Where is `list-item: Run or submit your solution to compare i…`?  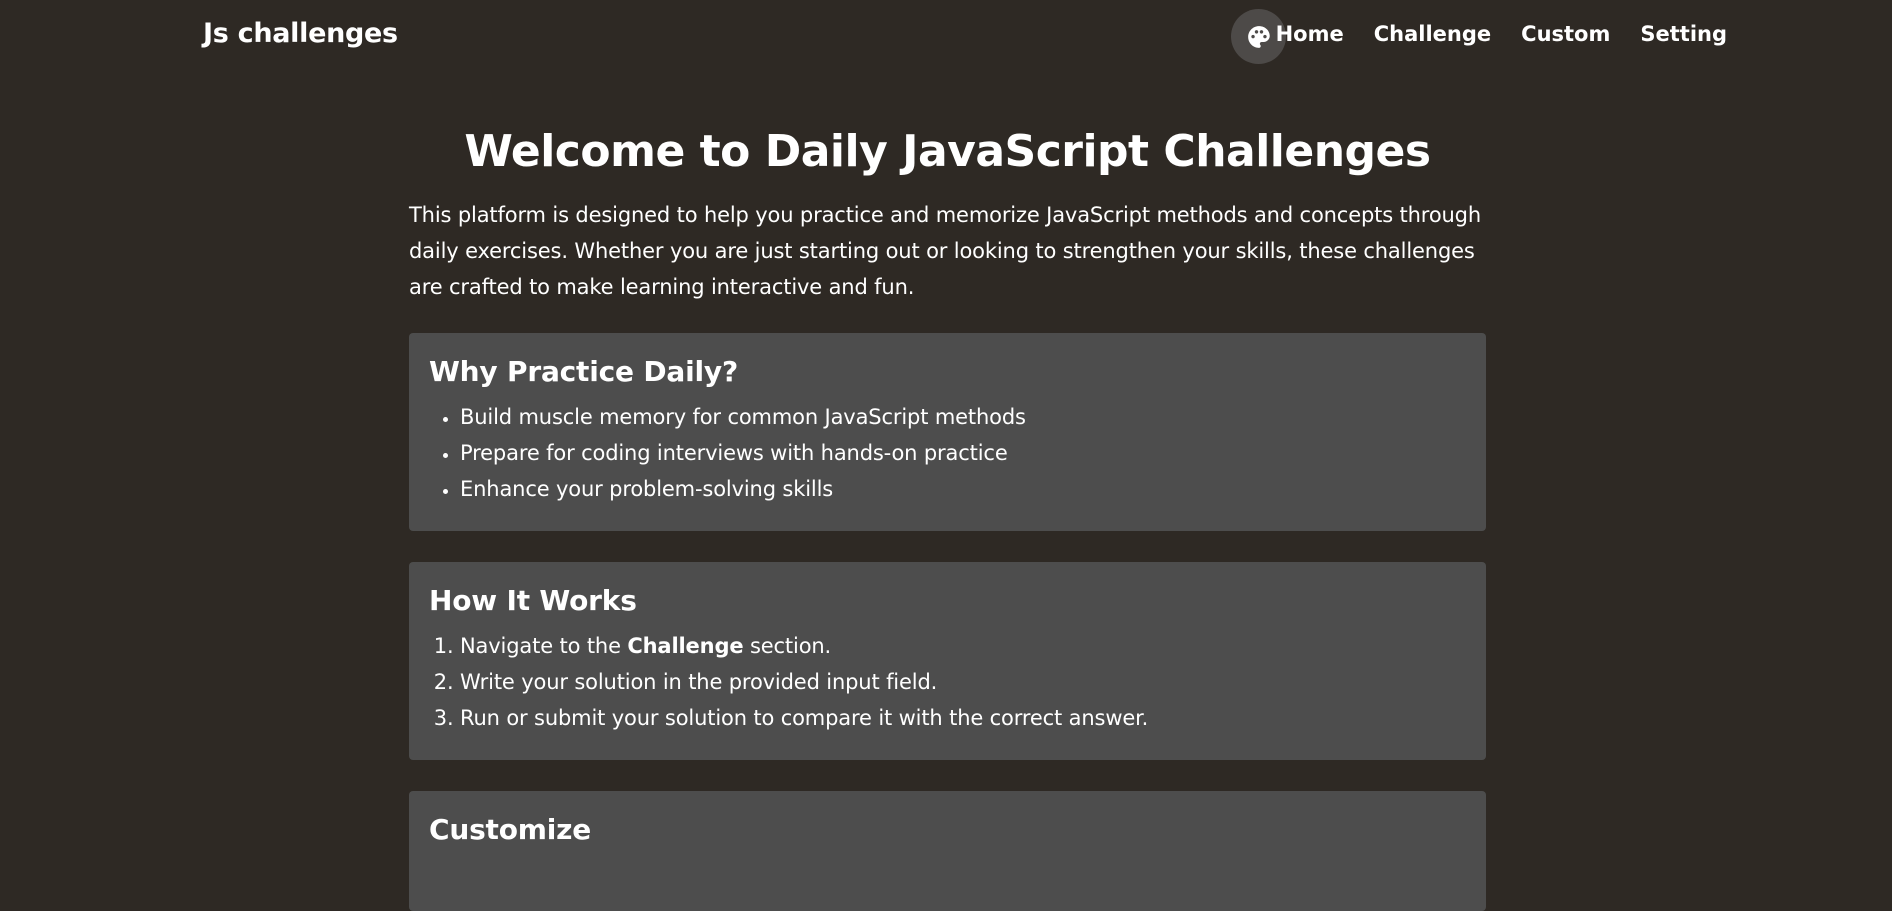
list-item: Run or submit your solution to compare i… is located at coordinates (963, 718).